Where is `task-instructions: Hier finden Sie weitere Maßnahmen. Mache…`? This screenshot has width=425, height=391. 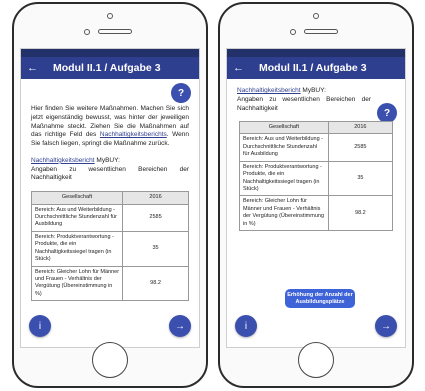
task-instructions: Hier finden Sie weitere Maßnahmen. Mache… is located at coordinates (110, 127).